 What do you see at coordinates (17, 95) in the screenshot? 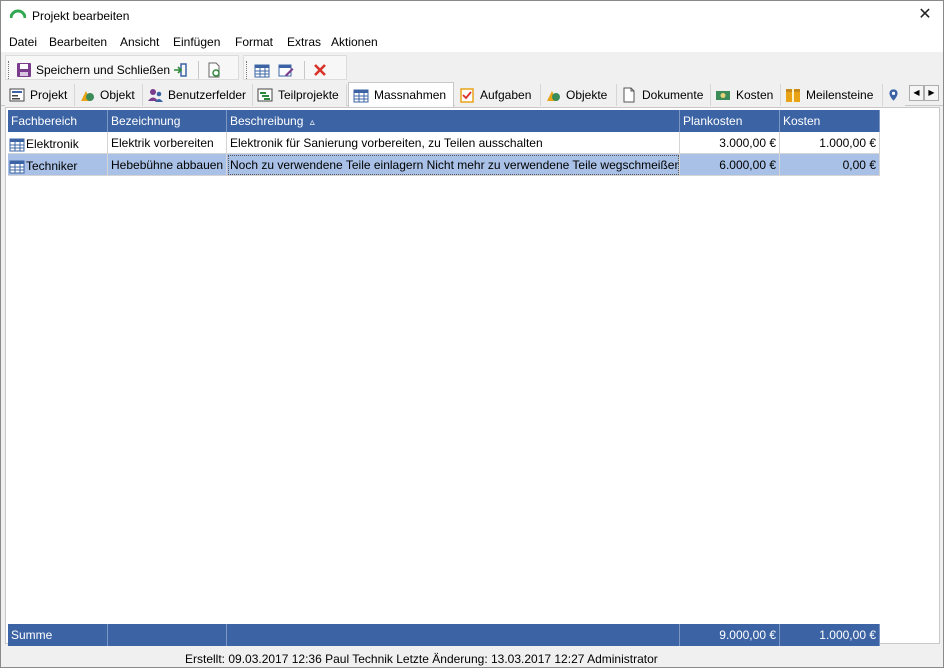
I see `project-icon` at bounding box center [17, 95].